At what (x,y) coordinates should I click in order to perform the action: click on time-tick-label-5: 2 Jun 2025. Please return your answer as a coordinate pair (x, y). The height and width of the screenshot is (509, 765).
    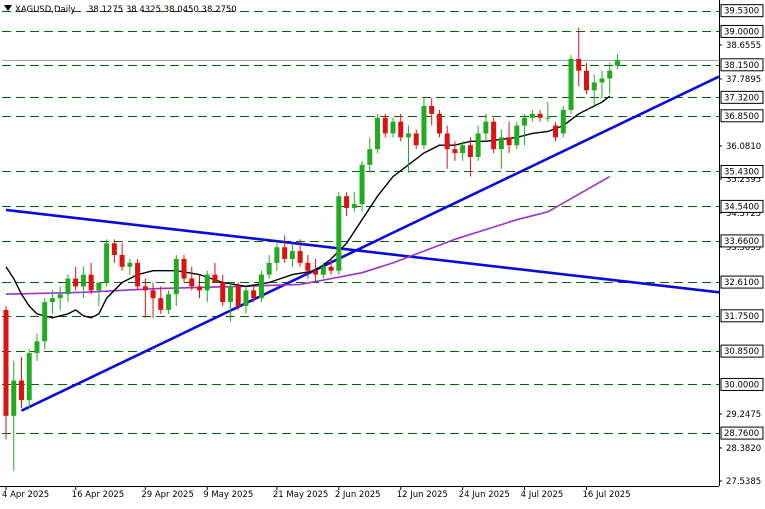
    Looking at the image, I should click on (358, 495).